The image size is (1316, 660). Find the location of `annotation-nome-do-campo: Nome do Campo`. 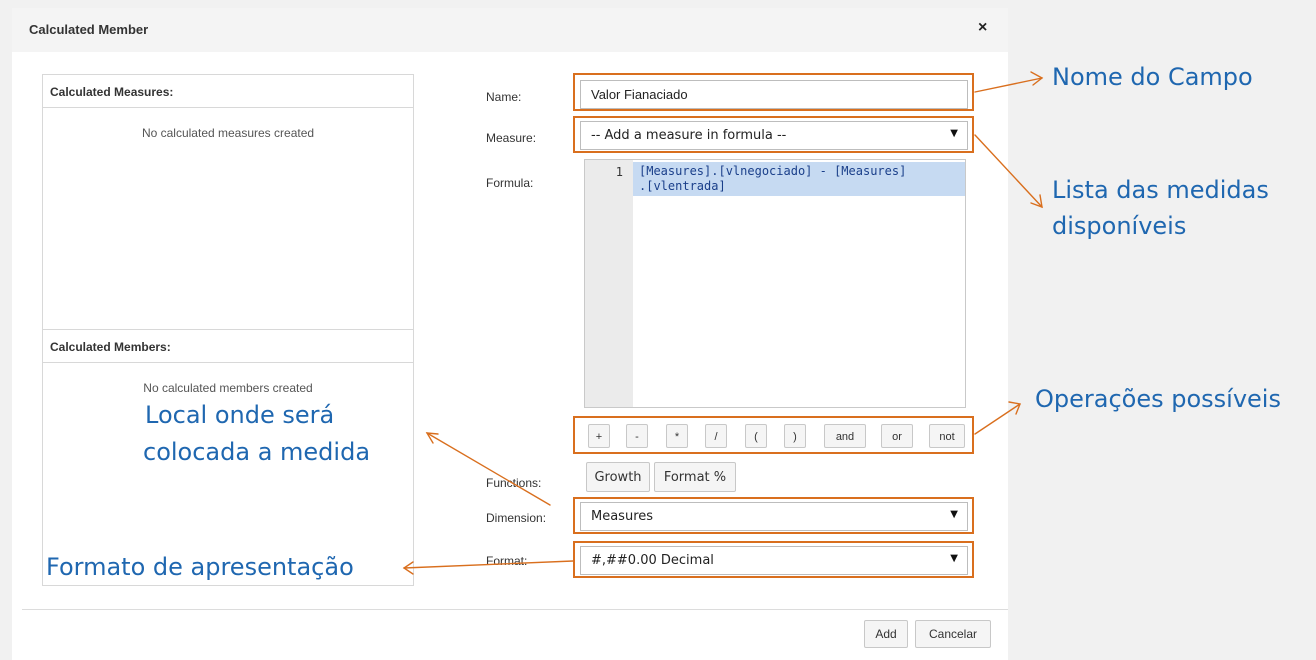

annotation-nome-do-campo: Nome do Campo is located at coordinates (1152, 77).